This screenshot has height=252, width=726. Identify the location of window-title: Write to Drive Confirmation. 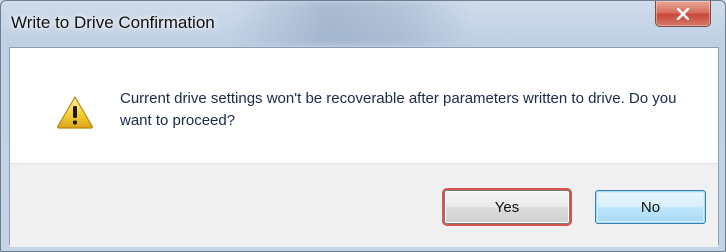
(113, 22).